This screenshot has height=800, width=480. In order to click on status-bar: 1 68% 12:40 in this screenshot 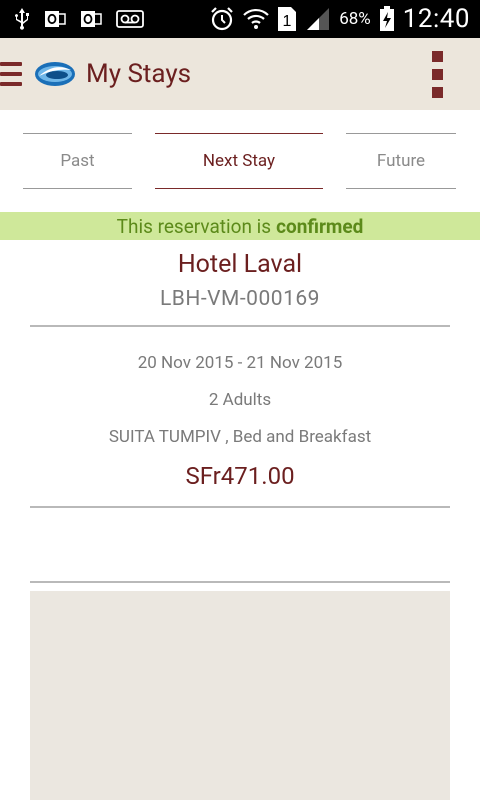, I will do `click(240, 19)`.